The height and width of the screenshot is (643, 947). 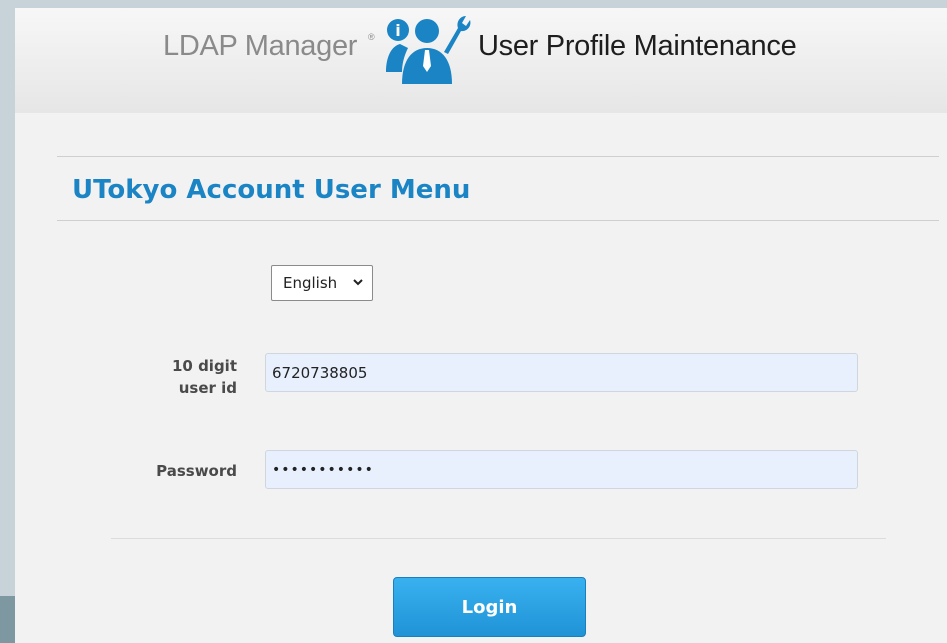 I want to click on login-button: Login, so click(x=489, y=607).